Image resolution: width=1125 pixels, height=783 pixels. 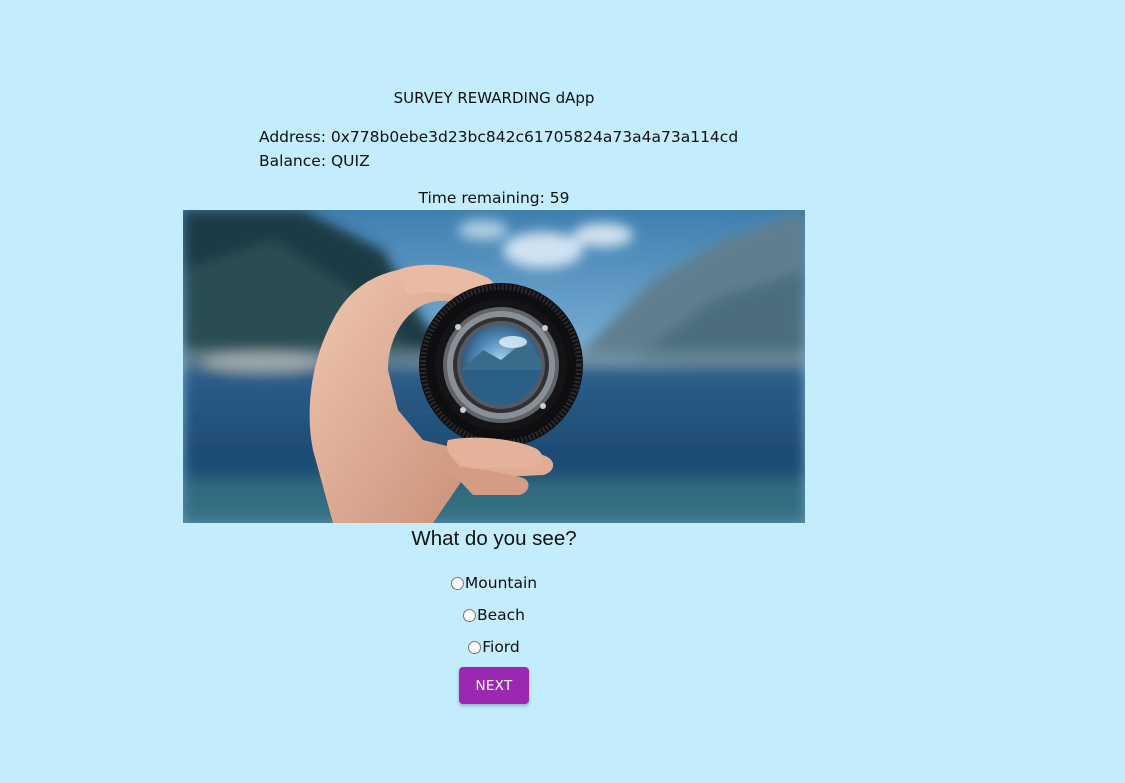 What do you see at coordinates (501, 583) in the screenshot?
I see `option-mountain-label: Mountain` at bounding box center [501, 583].